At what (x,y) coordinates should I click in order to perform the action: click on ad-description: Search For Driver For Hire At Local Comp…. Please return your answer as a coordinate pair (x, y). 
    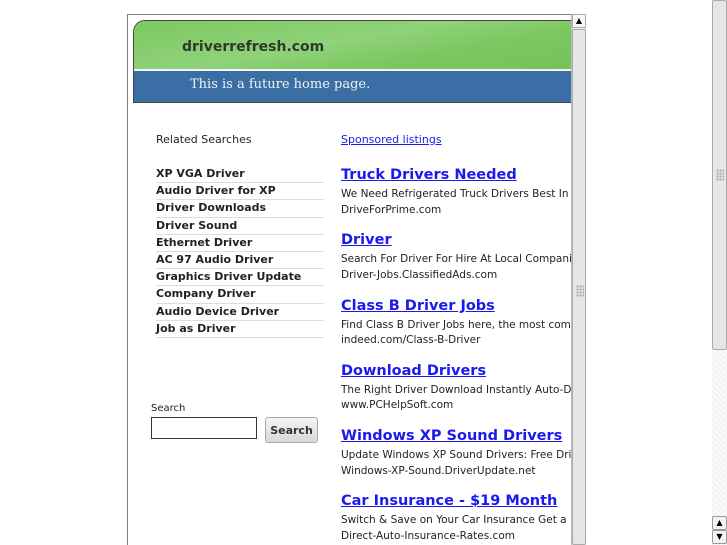
    Looking at the image, I should click on (456, 259).